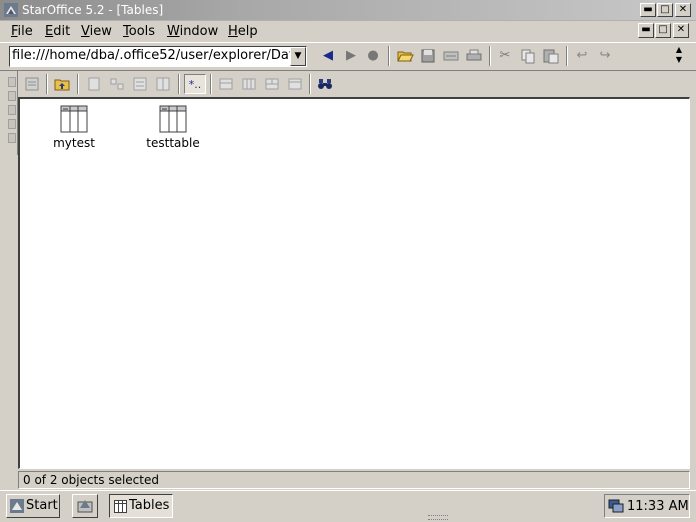 This screenshot has width=696, height=522. I want to click on menu-view: View, so click(96, 31).